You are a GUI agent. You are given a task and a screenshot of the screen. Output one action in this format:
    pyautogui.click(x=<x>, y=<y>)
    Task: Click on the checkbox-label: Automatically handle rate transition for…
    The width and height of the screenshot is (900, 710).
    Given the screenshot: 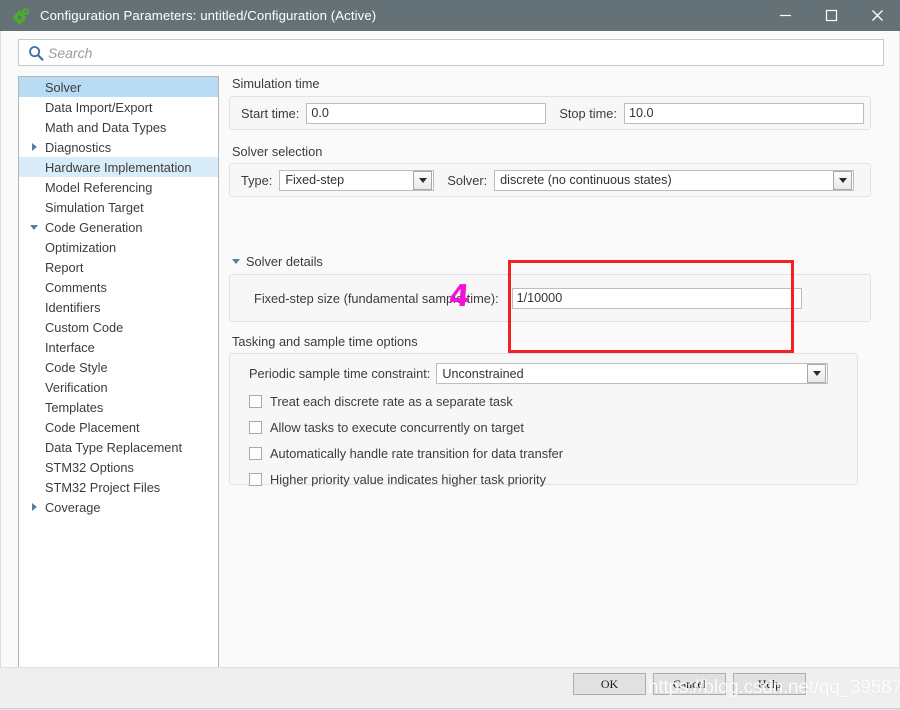 What is the action you would take?
    pyautogui.click(x=417, y=453)
    